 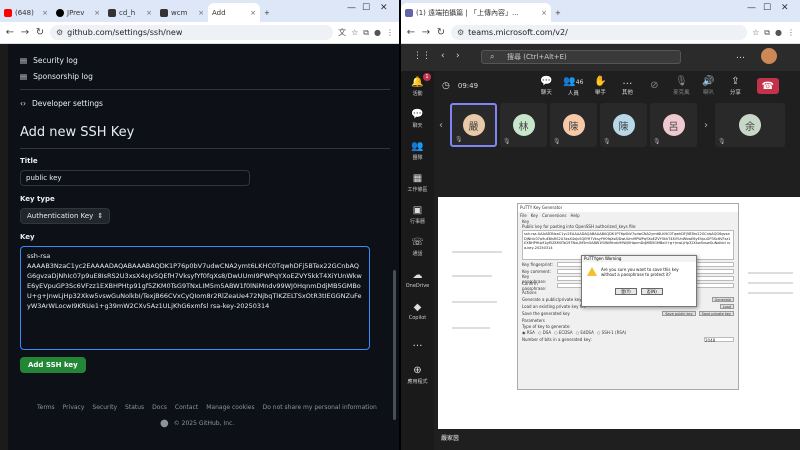 I want to click on footer-link: Contact, so click(x=186, y=407).